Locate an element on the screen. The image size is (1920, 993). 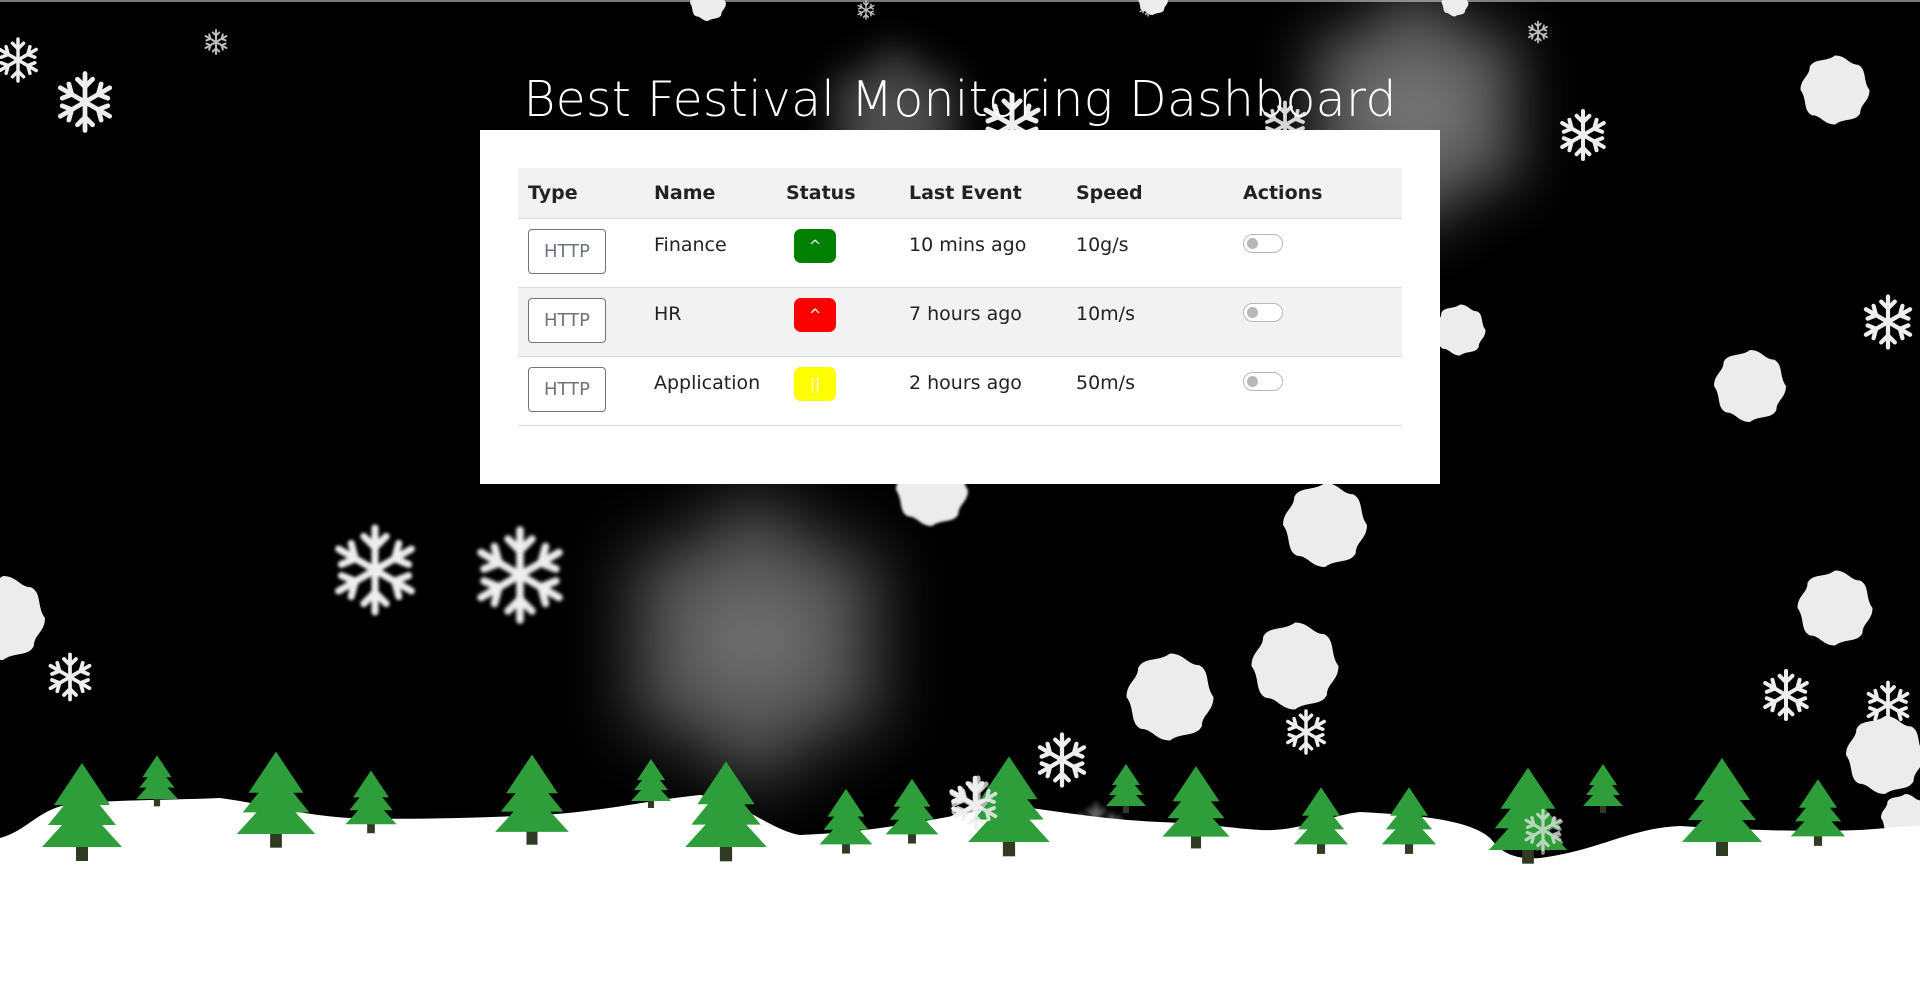
page-title: Best Festival Monitoring Dashboard is located at coordinates (960, 99).